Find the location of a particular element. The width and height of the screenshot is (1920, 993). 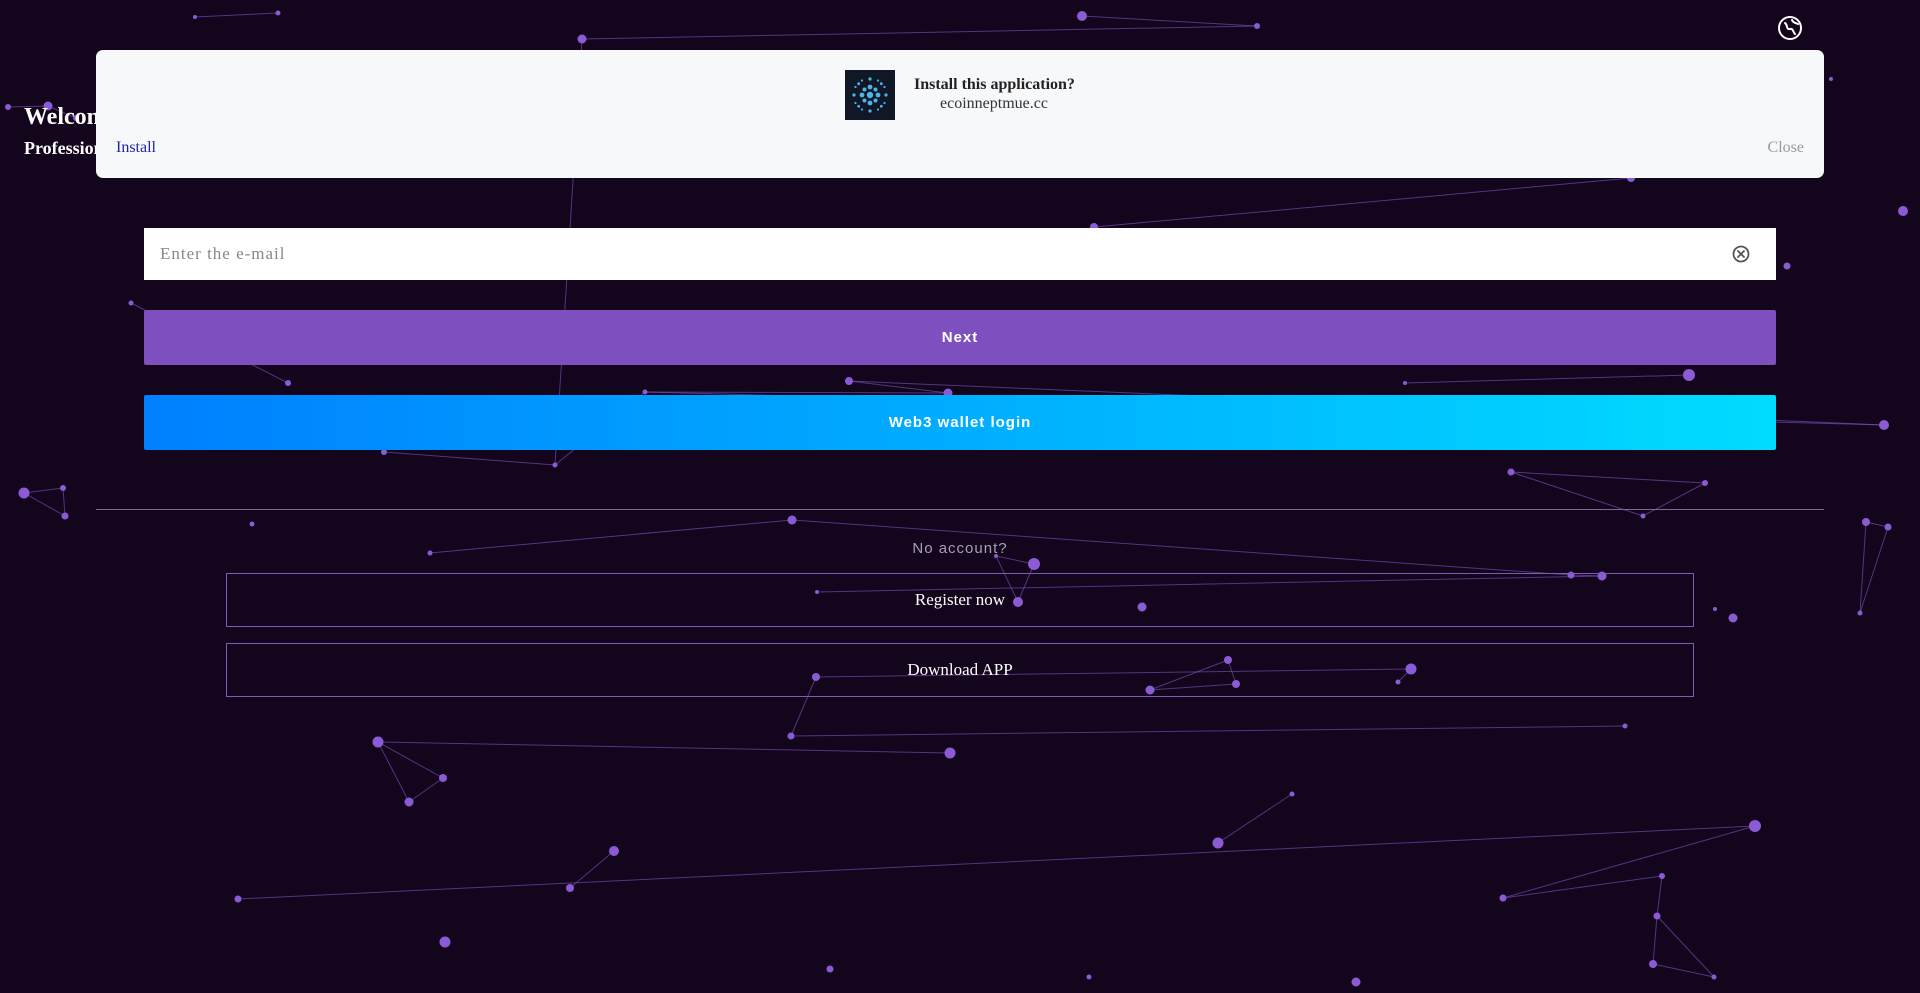

install-button: Install is located at coordinates (136, 148).